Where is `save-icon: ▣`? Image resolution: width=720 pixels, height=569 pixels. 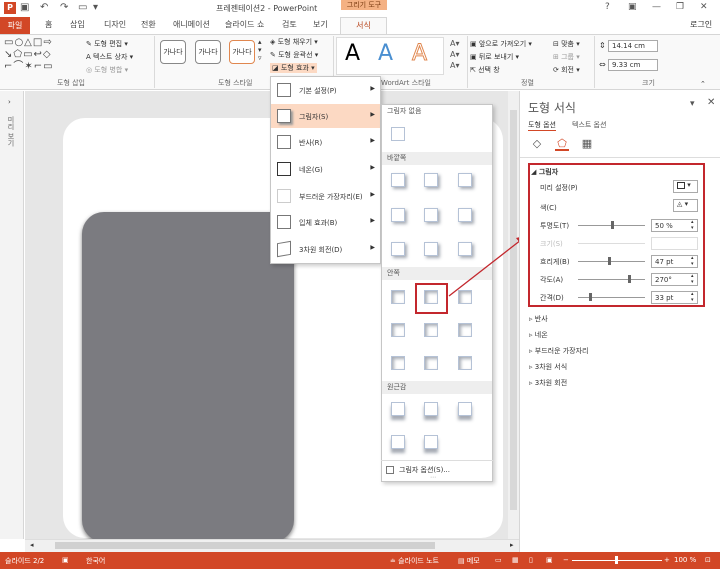 save-icon: ▣ is located at coordinates (24, 7).